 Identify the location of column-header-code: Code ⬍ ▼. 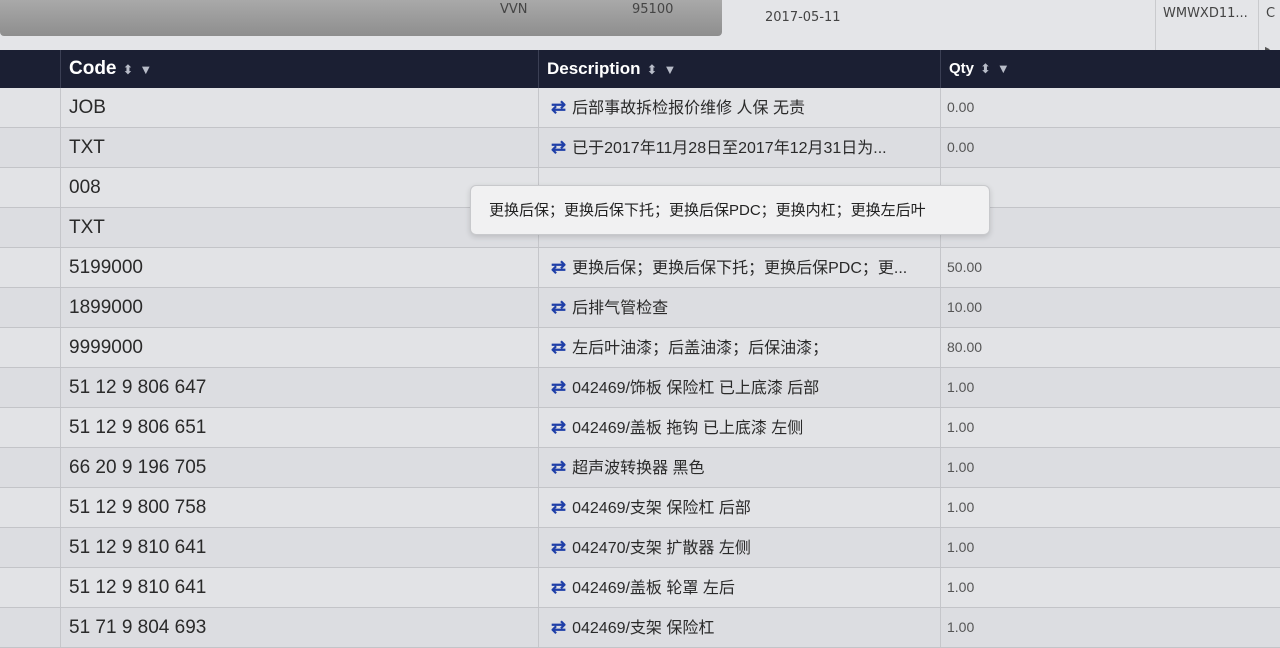
(299, 69).